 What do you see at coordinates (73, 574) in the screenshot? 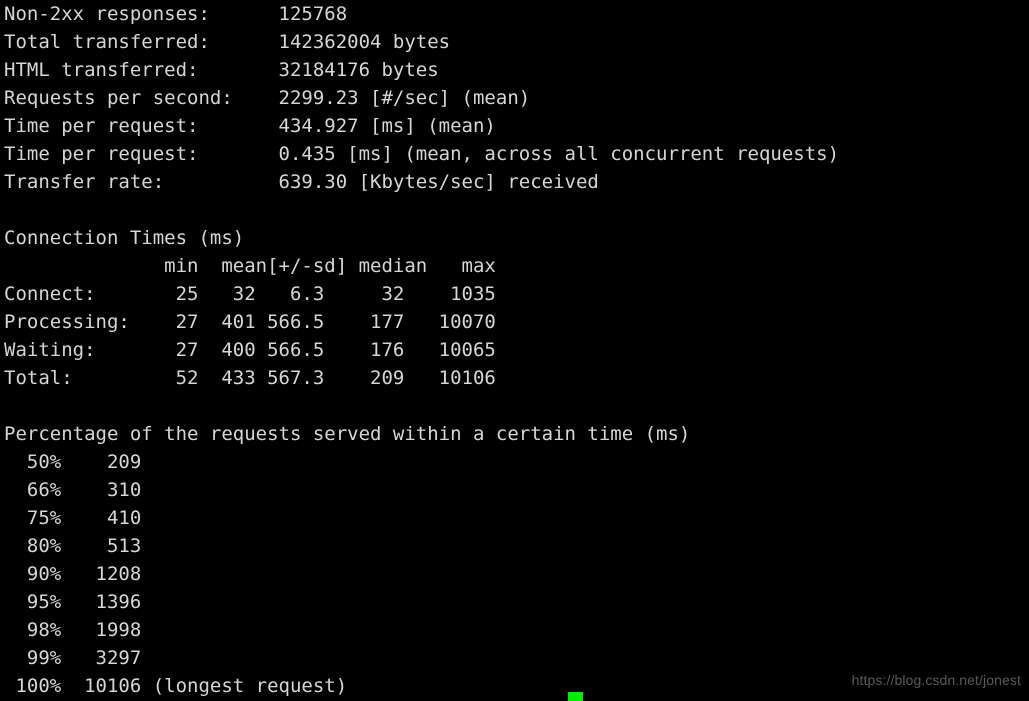
I see `terminal-line: 90% 1208` at bounding box center [73, 574].